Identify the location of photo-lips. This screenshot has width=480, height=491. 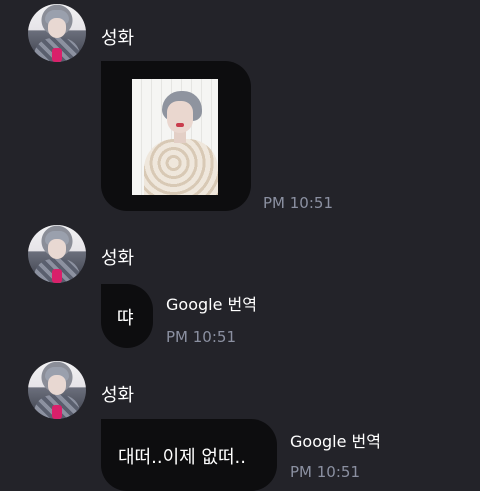
(180, 125).